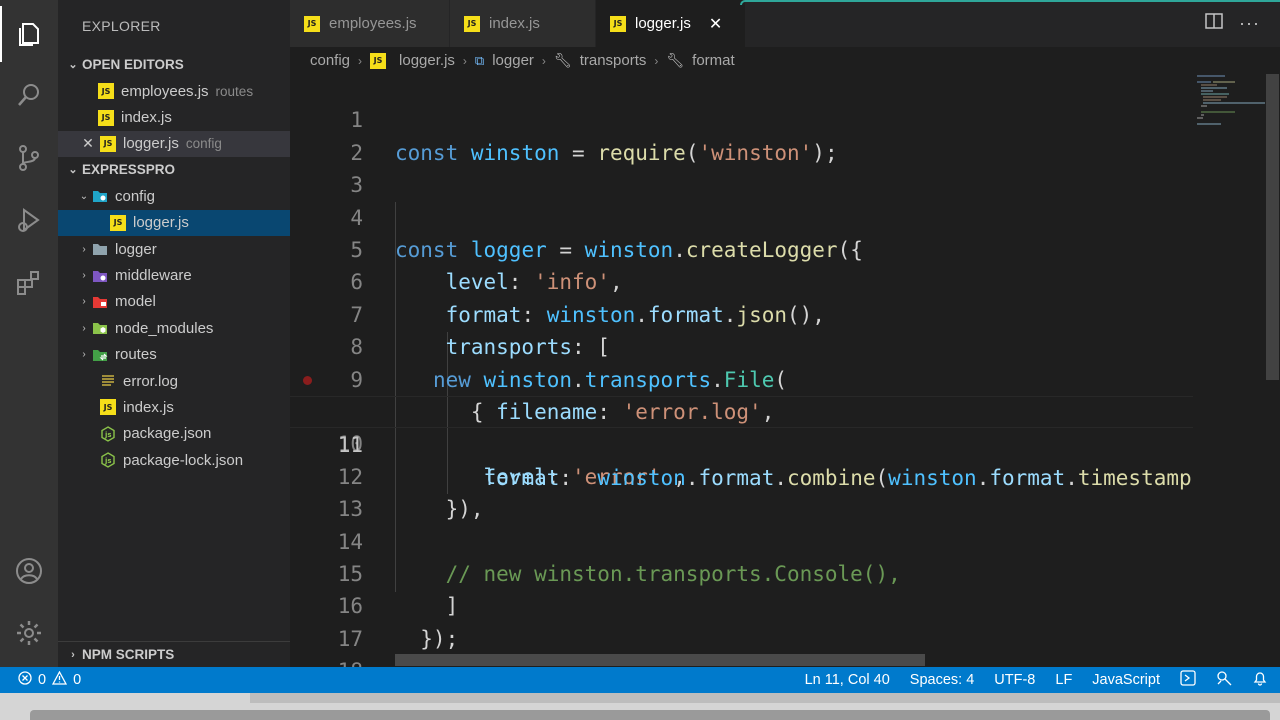 The width and height of the screenshot is (1280, 720). I want to click on npm-scripts-panel: › NPM SCRIPTS, so click(174, 654).